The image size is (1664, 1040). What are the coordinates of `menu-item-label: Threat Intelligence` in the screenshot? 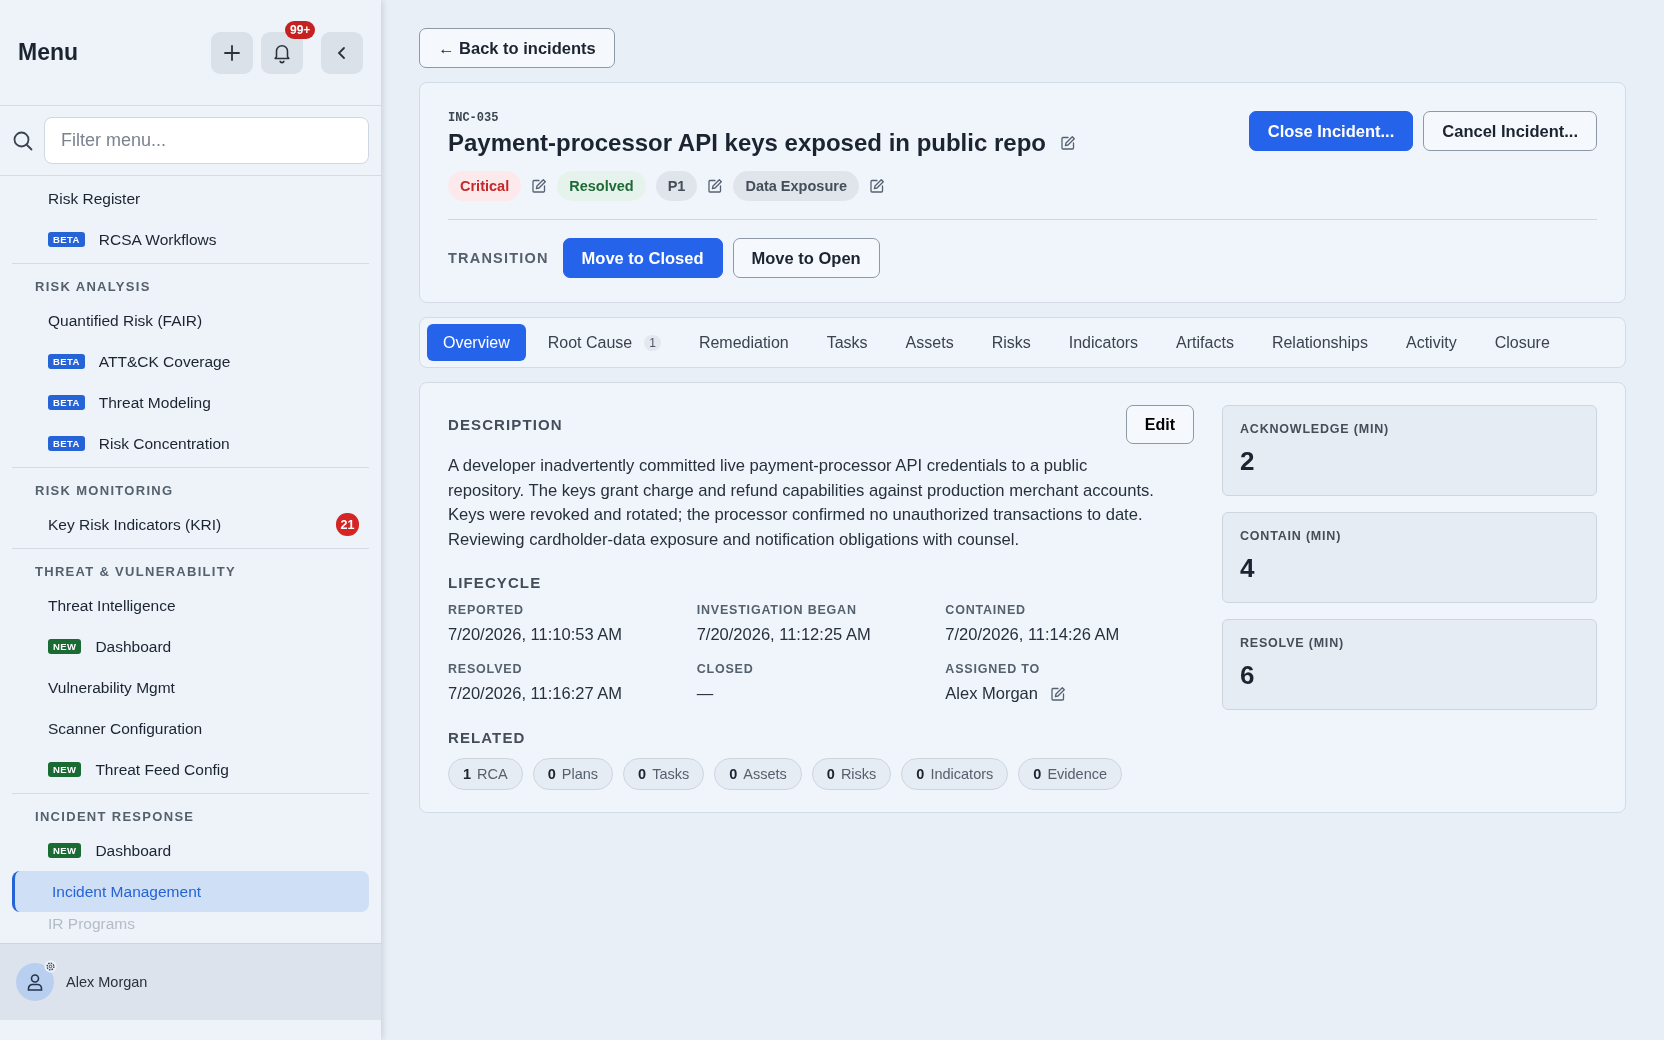 It's located at (112, 605).